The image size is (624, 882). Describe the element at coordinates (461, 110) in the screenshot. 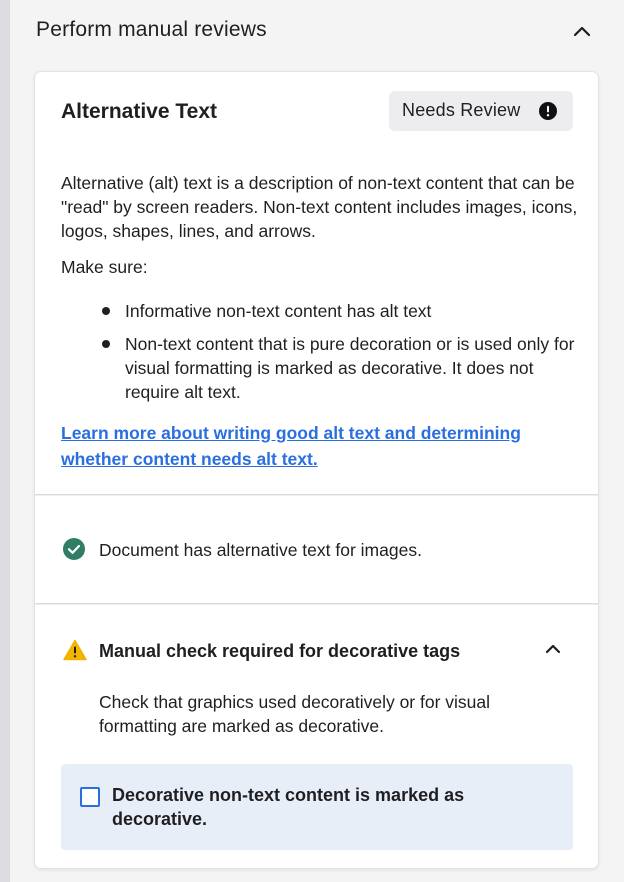

I see `status-badge-label: Needs Review` at that location.